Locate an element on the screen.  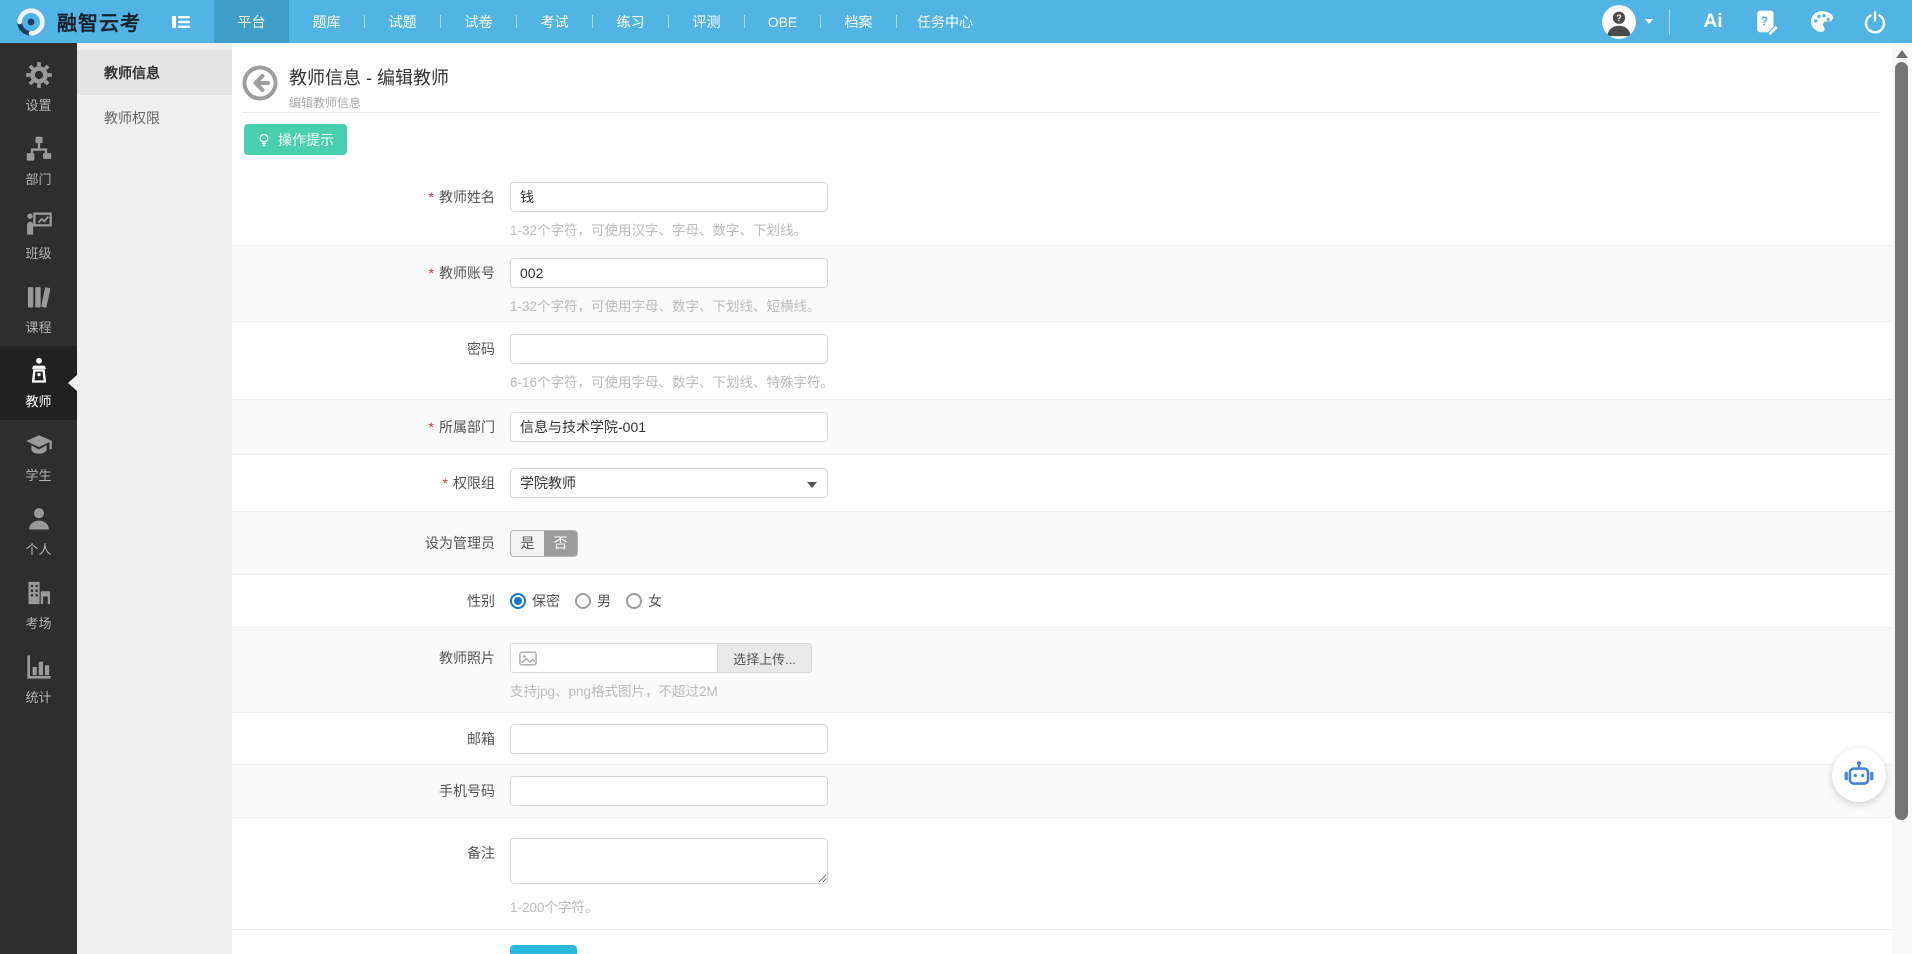
sidebar-item-statistics: 统计 is located at coordinates (38, 679).